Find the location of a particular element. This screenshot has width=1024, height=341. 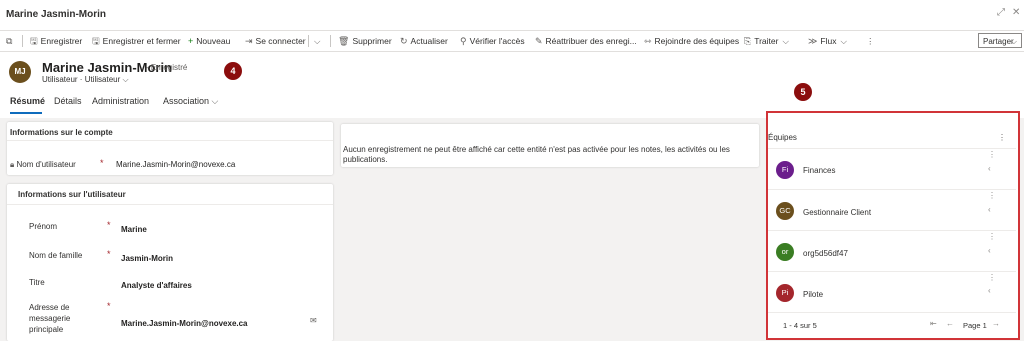

page-number: Page 1 is located at coordinates (975, 325).